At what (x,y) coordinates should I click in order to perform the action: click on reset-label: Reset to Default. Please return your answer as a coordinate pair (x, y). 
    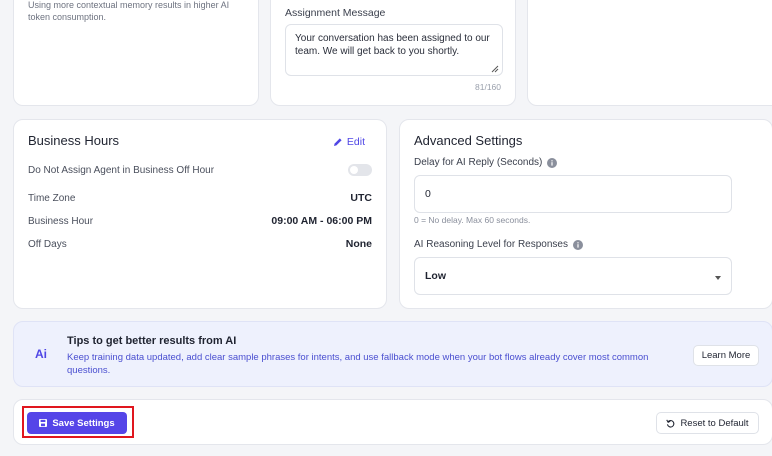
    Looking at the image, I should click on (714, 423).